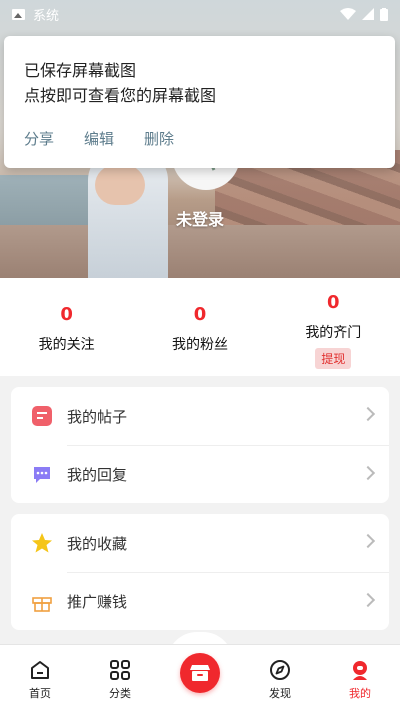 The image size is (400, 711). What do you see at coordinates (42, 416) in the screenshot?
I see `post-icon` at bounding box center [42, 416].